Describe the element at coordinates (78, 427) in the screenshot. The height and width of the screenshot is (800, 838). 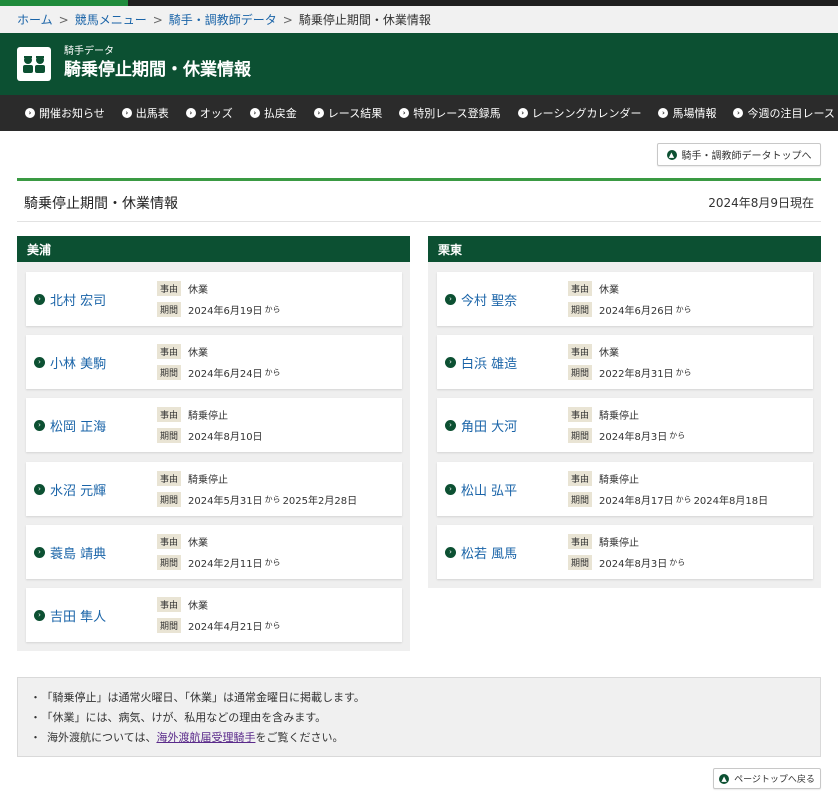
I see `jockey-name: 松岡 正海` at that location.